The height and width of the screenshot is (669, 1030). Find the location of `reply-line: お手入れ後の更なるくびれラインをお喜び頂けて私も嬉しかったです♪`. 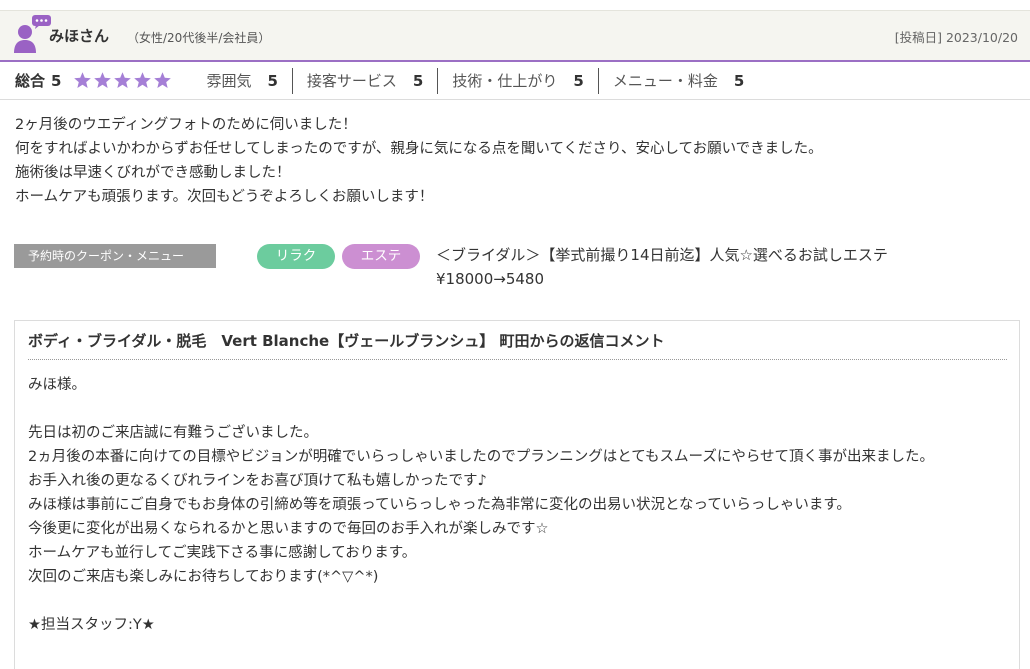

reply-line: お手入れ後の更なるくびれラインをお喜び頂けて私も嬉しかったです♪ is located at coordinates (257, 481).